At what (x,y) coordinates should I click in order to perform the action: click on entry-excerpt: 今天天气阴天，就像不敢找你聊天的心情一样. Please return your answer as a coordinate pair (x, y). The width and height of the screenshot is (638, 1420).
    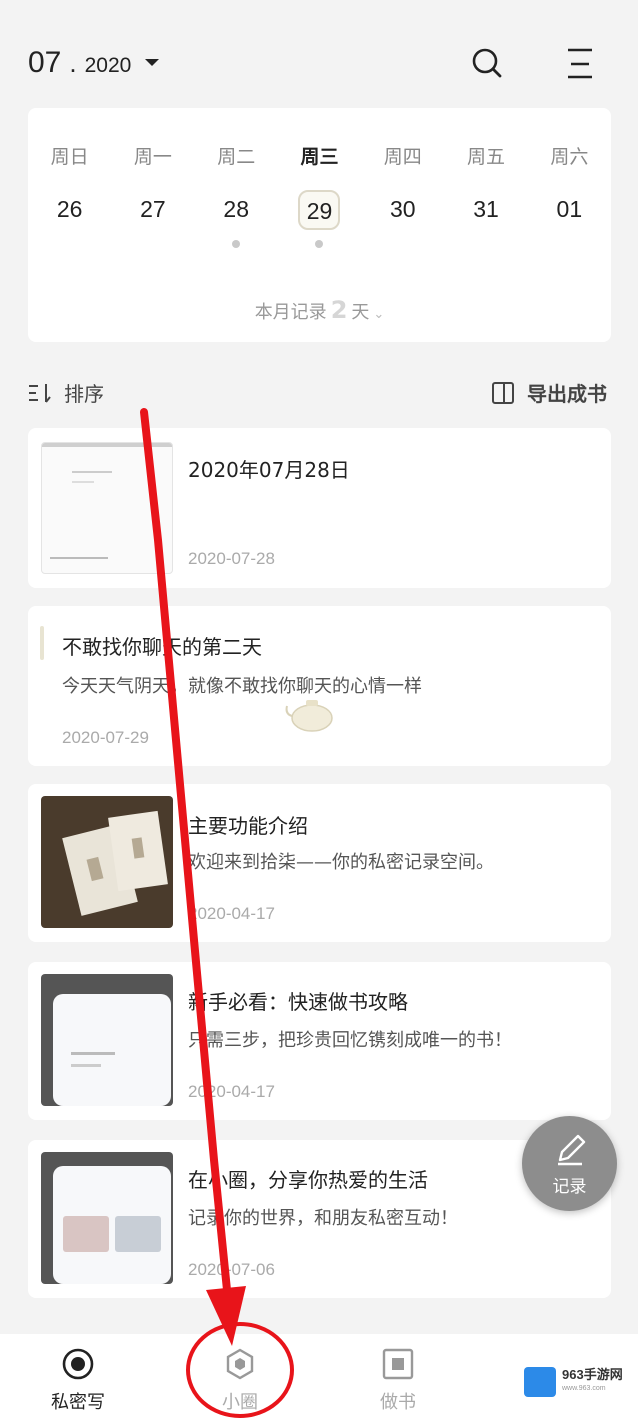
    Looking at the image, I should click on (242, 686).